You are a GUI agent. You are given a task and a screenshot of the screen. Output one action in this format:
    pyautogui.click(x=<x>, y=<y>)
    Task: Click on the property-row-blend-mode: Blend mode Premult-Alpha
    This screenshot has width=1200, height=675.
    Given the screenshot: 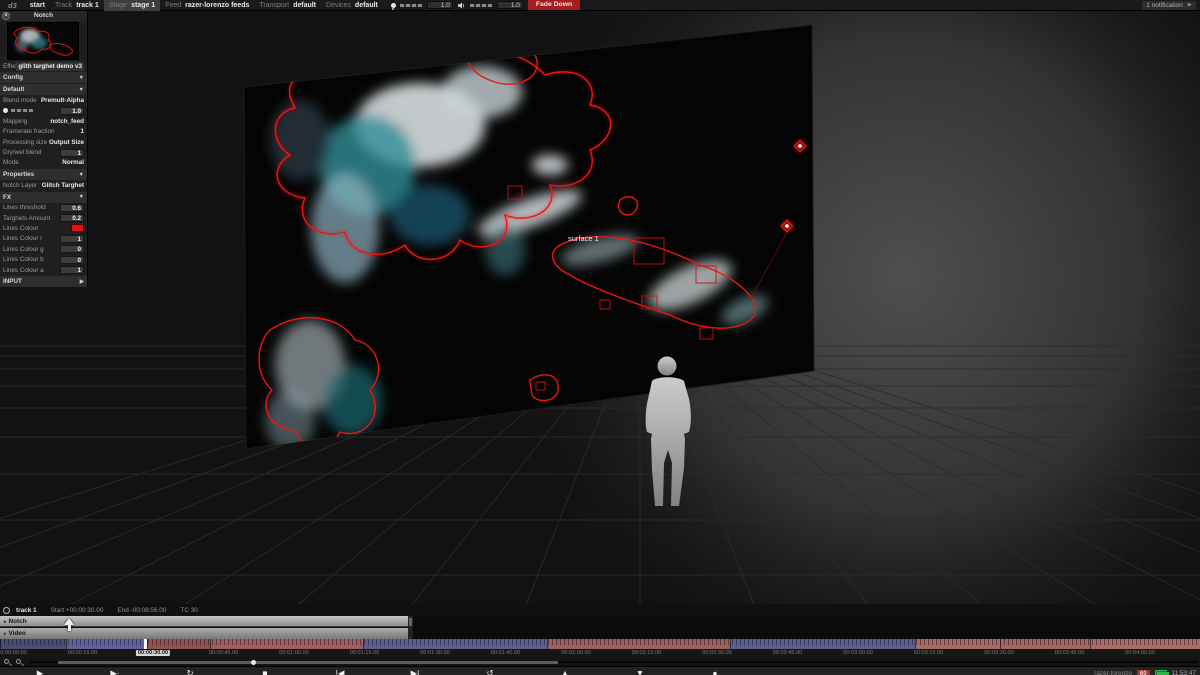 What is the action you would take?
    pyautogui.click(x=43, y=100)
    